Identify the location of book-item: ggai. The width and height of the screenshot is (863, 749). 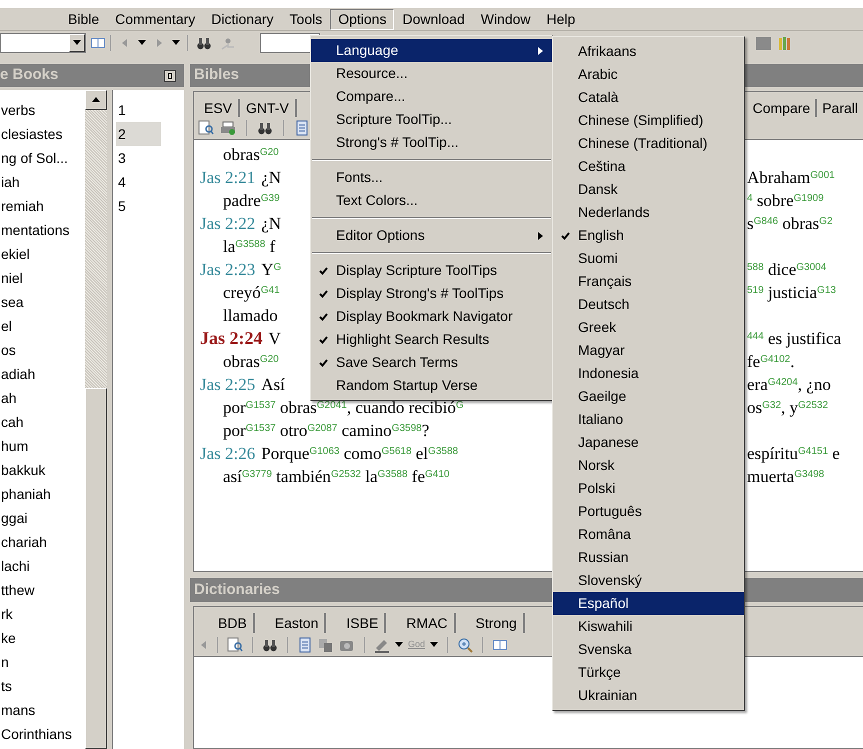
(42, 518).